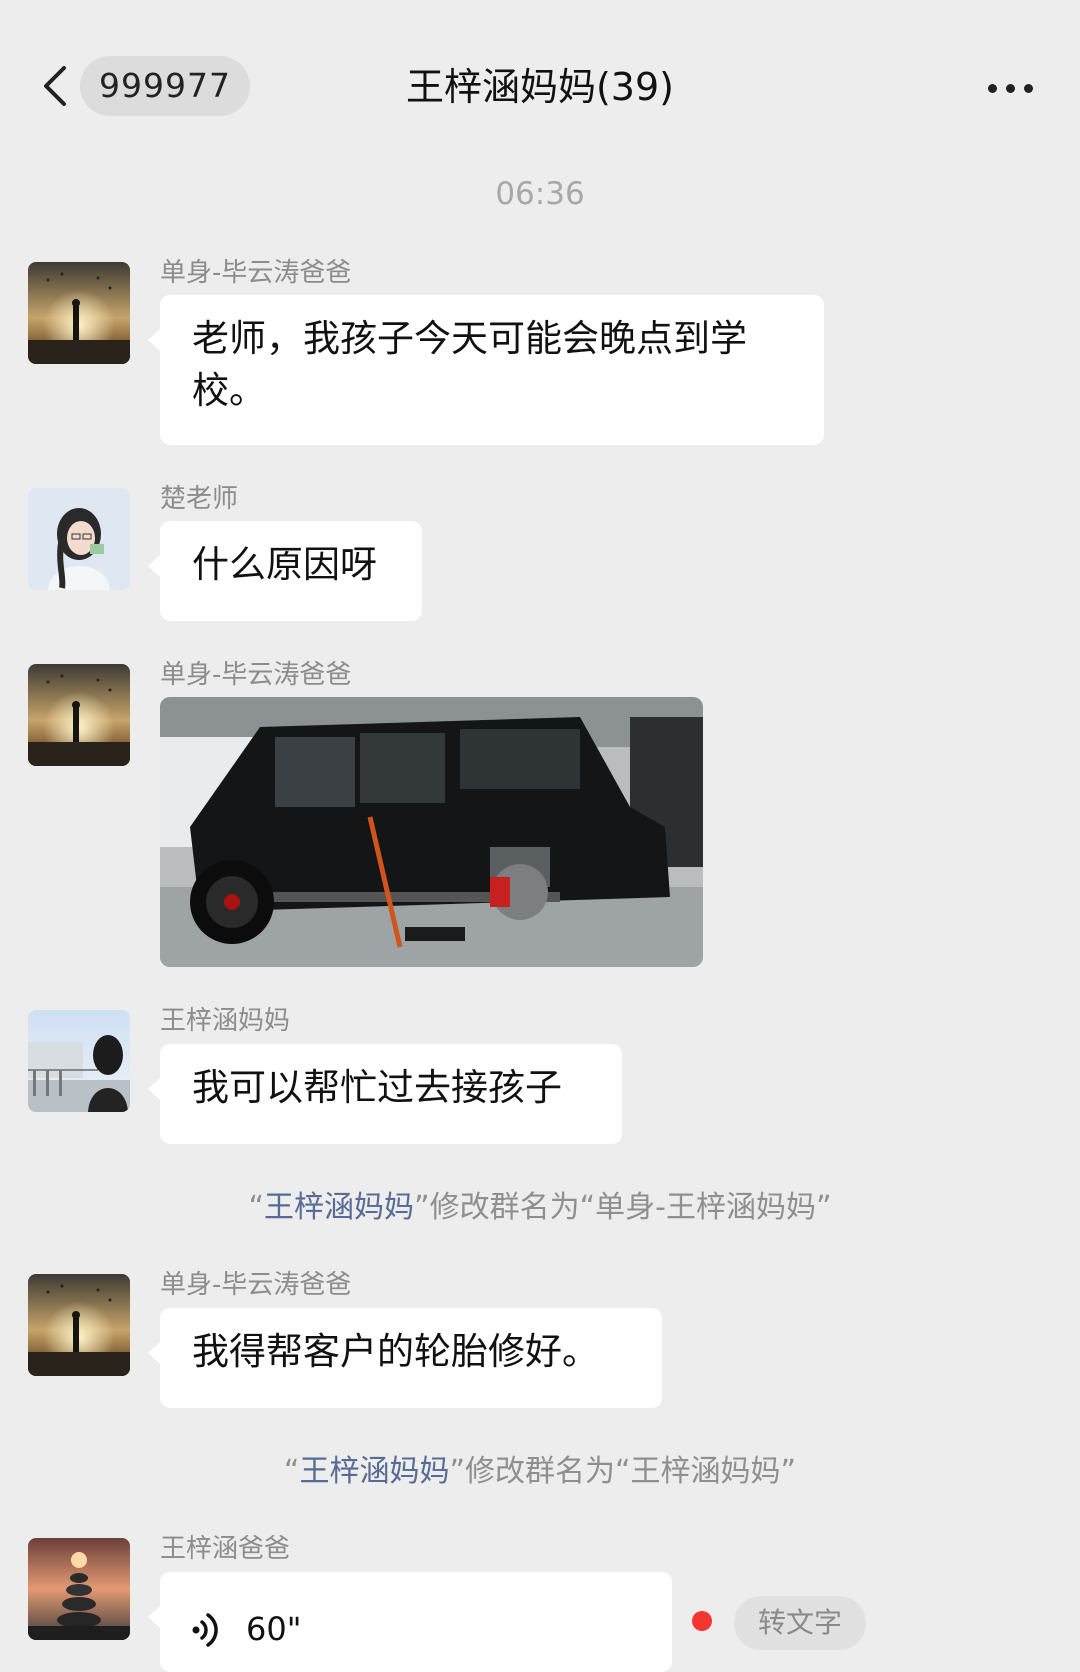 The image size is (1080, 1672). What do you see at coordinates (199, 499) in the screenshot?
I see `sender-name: 楚老师` at bounding box center [199, 499].